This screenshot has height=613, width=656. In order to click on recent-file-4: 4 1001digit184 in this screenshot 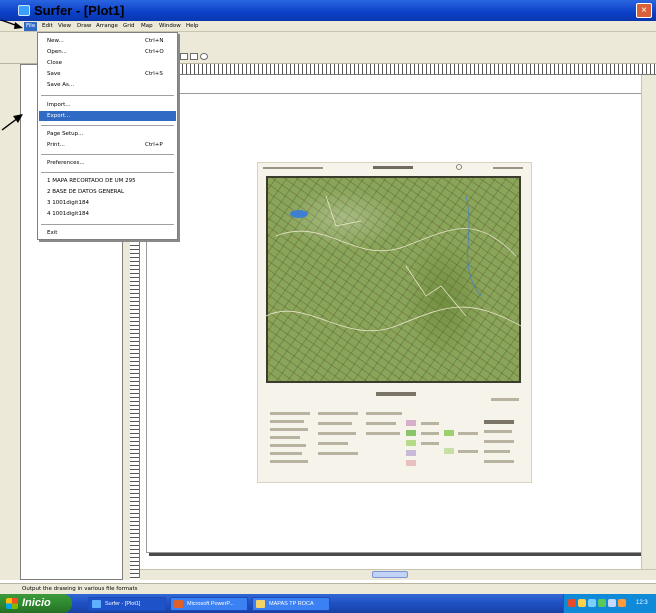, I will do `click(107, 214)`.